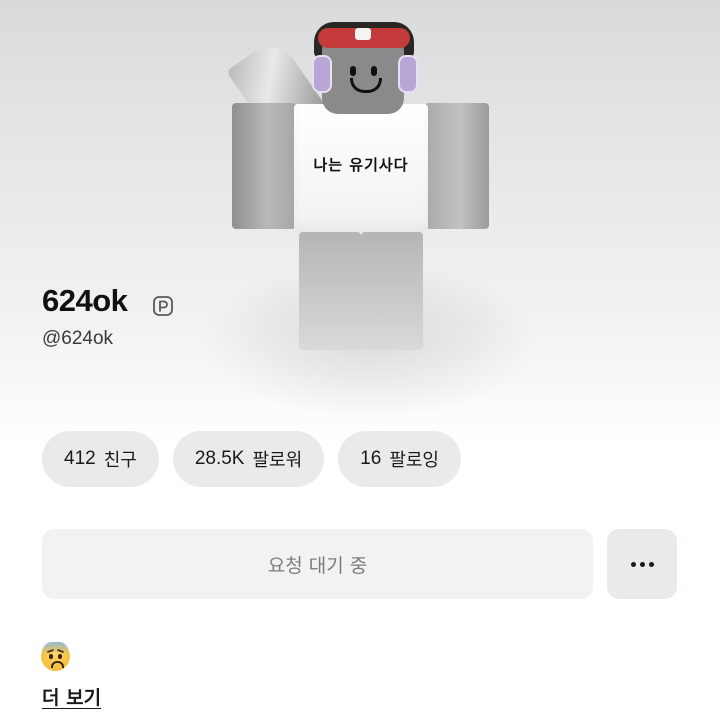  I want to click on avatar-headphone-left, so click(322, 74).